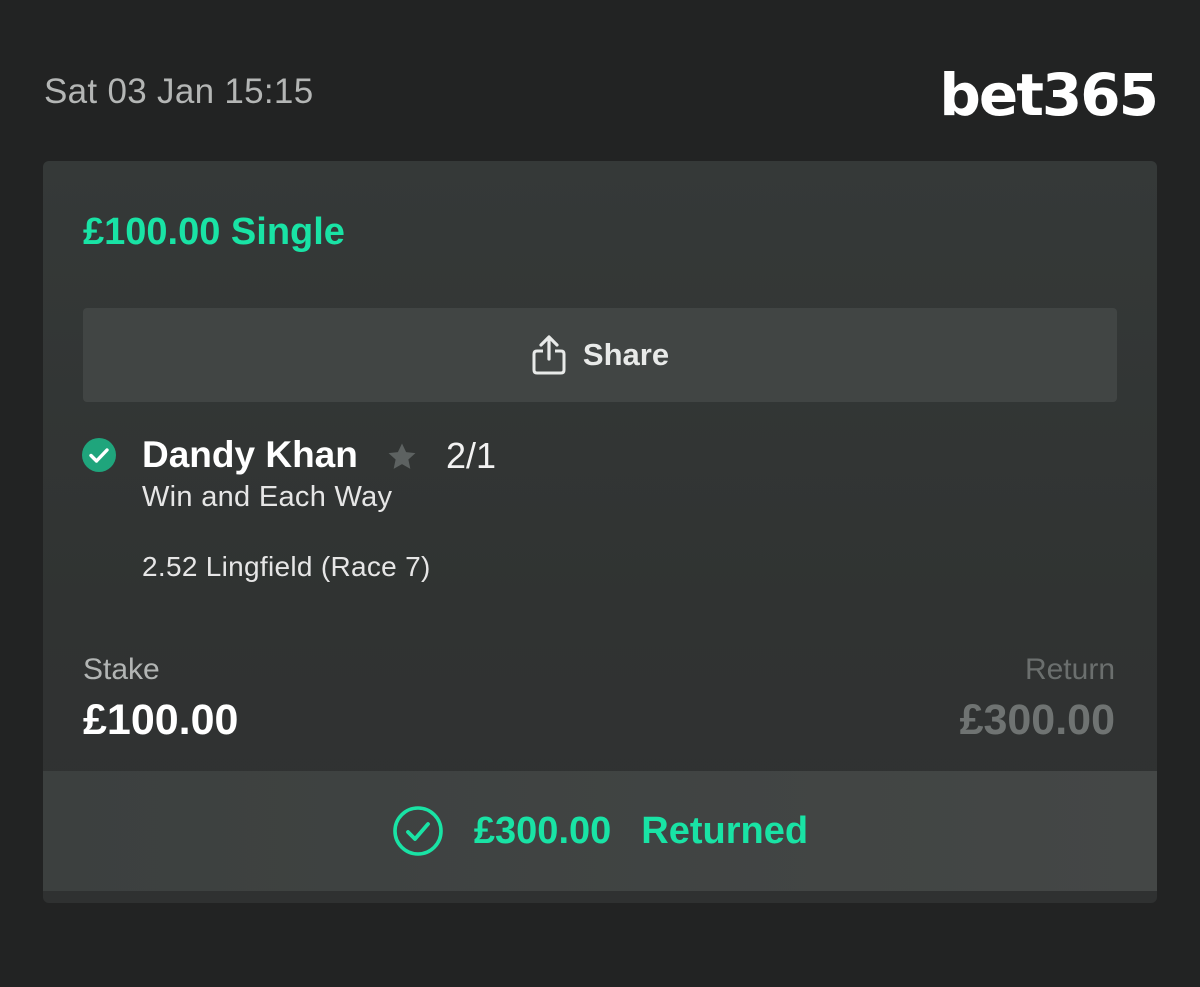  I want to click on bet-date: Sat 03 Jan 15:15, so click(179, 91).